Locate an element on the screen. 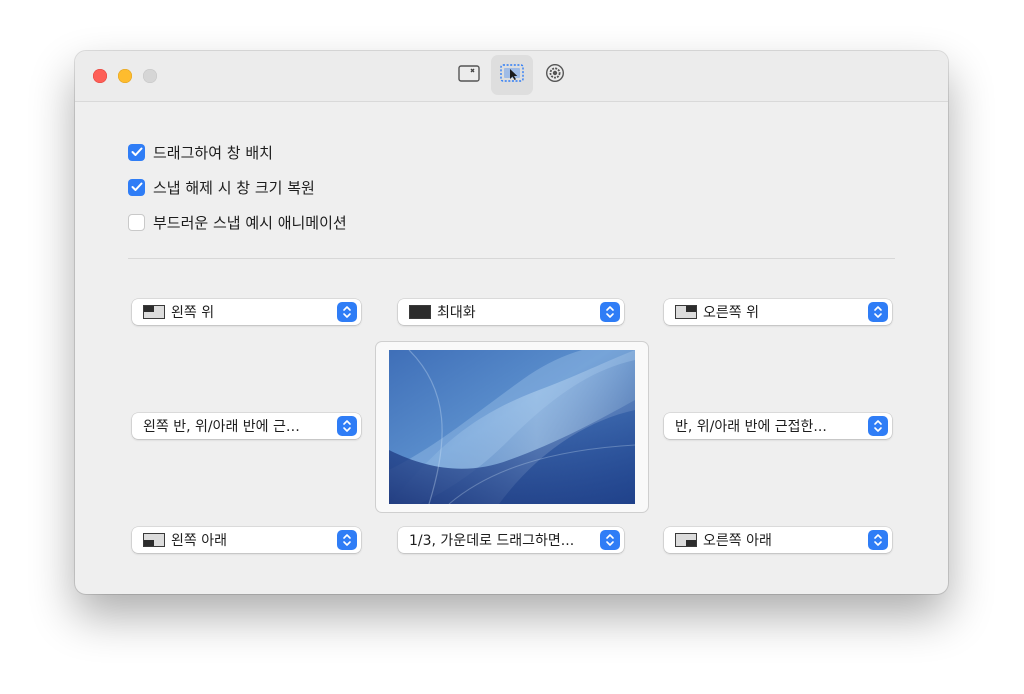 The image size is (1024, 694). toolbar-tab-shortcuts is located at coordinates (469, 75).